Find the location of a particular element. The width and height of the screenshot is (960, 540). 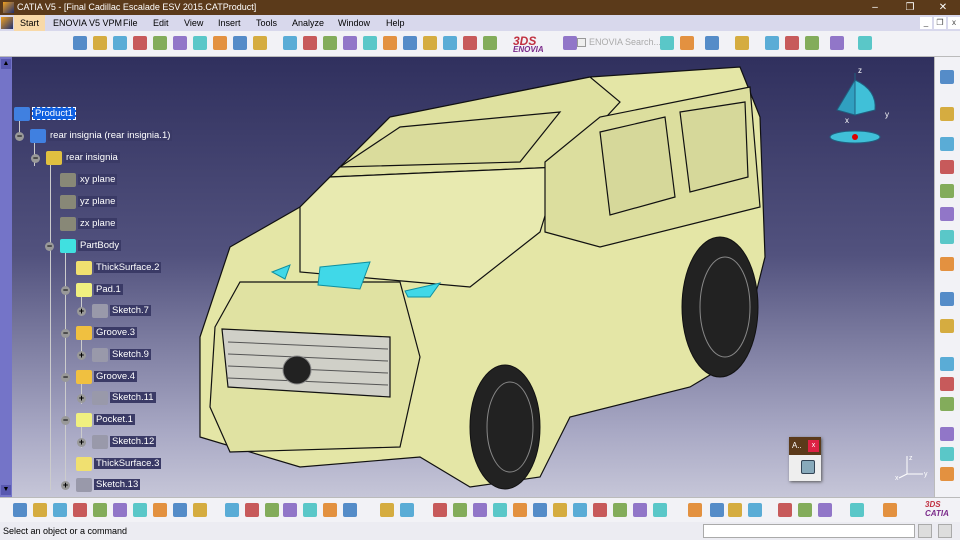

menu-file: File is located at coordinates (130, 23).